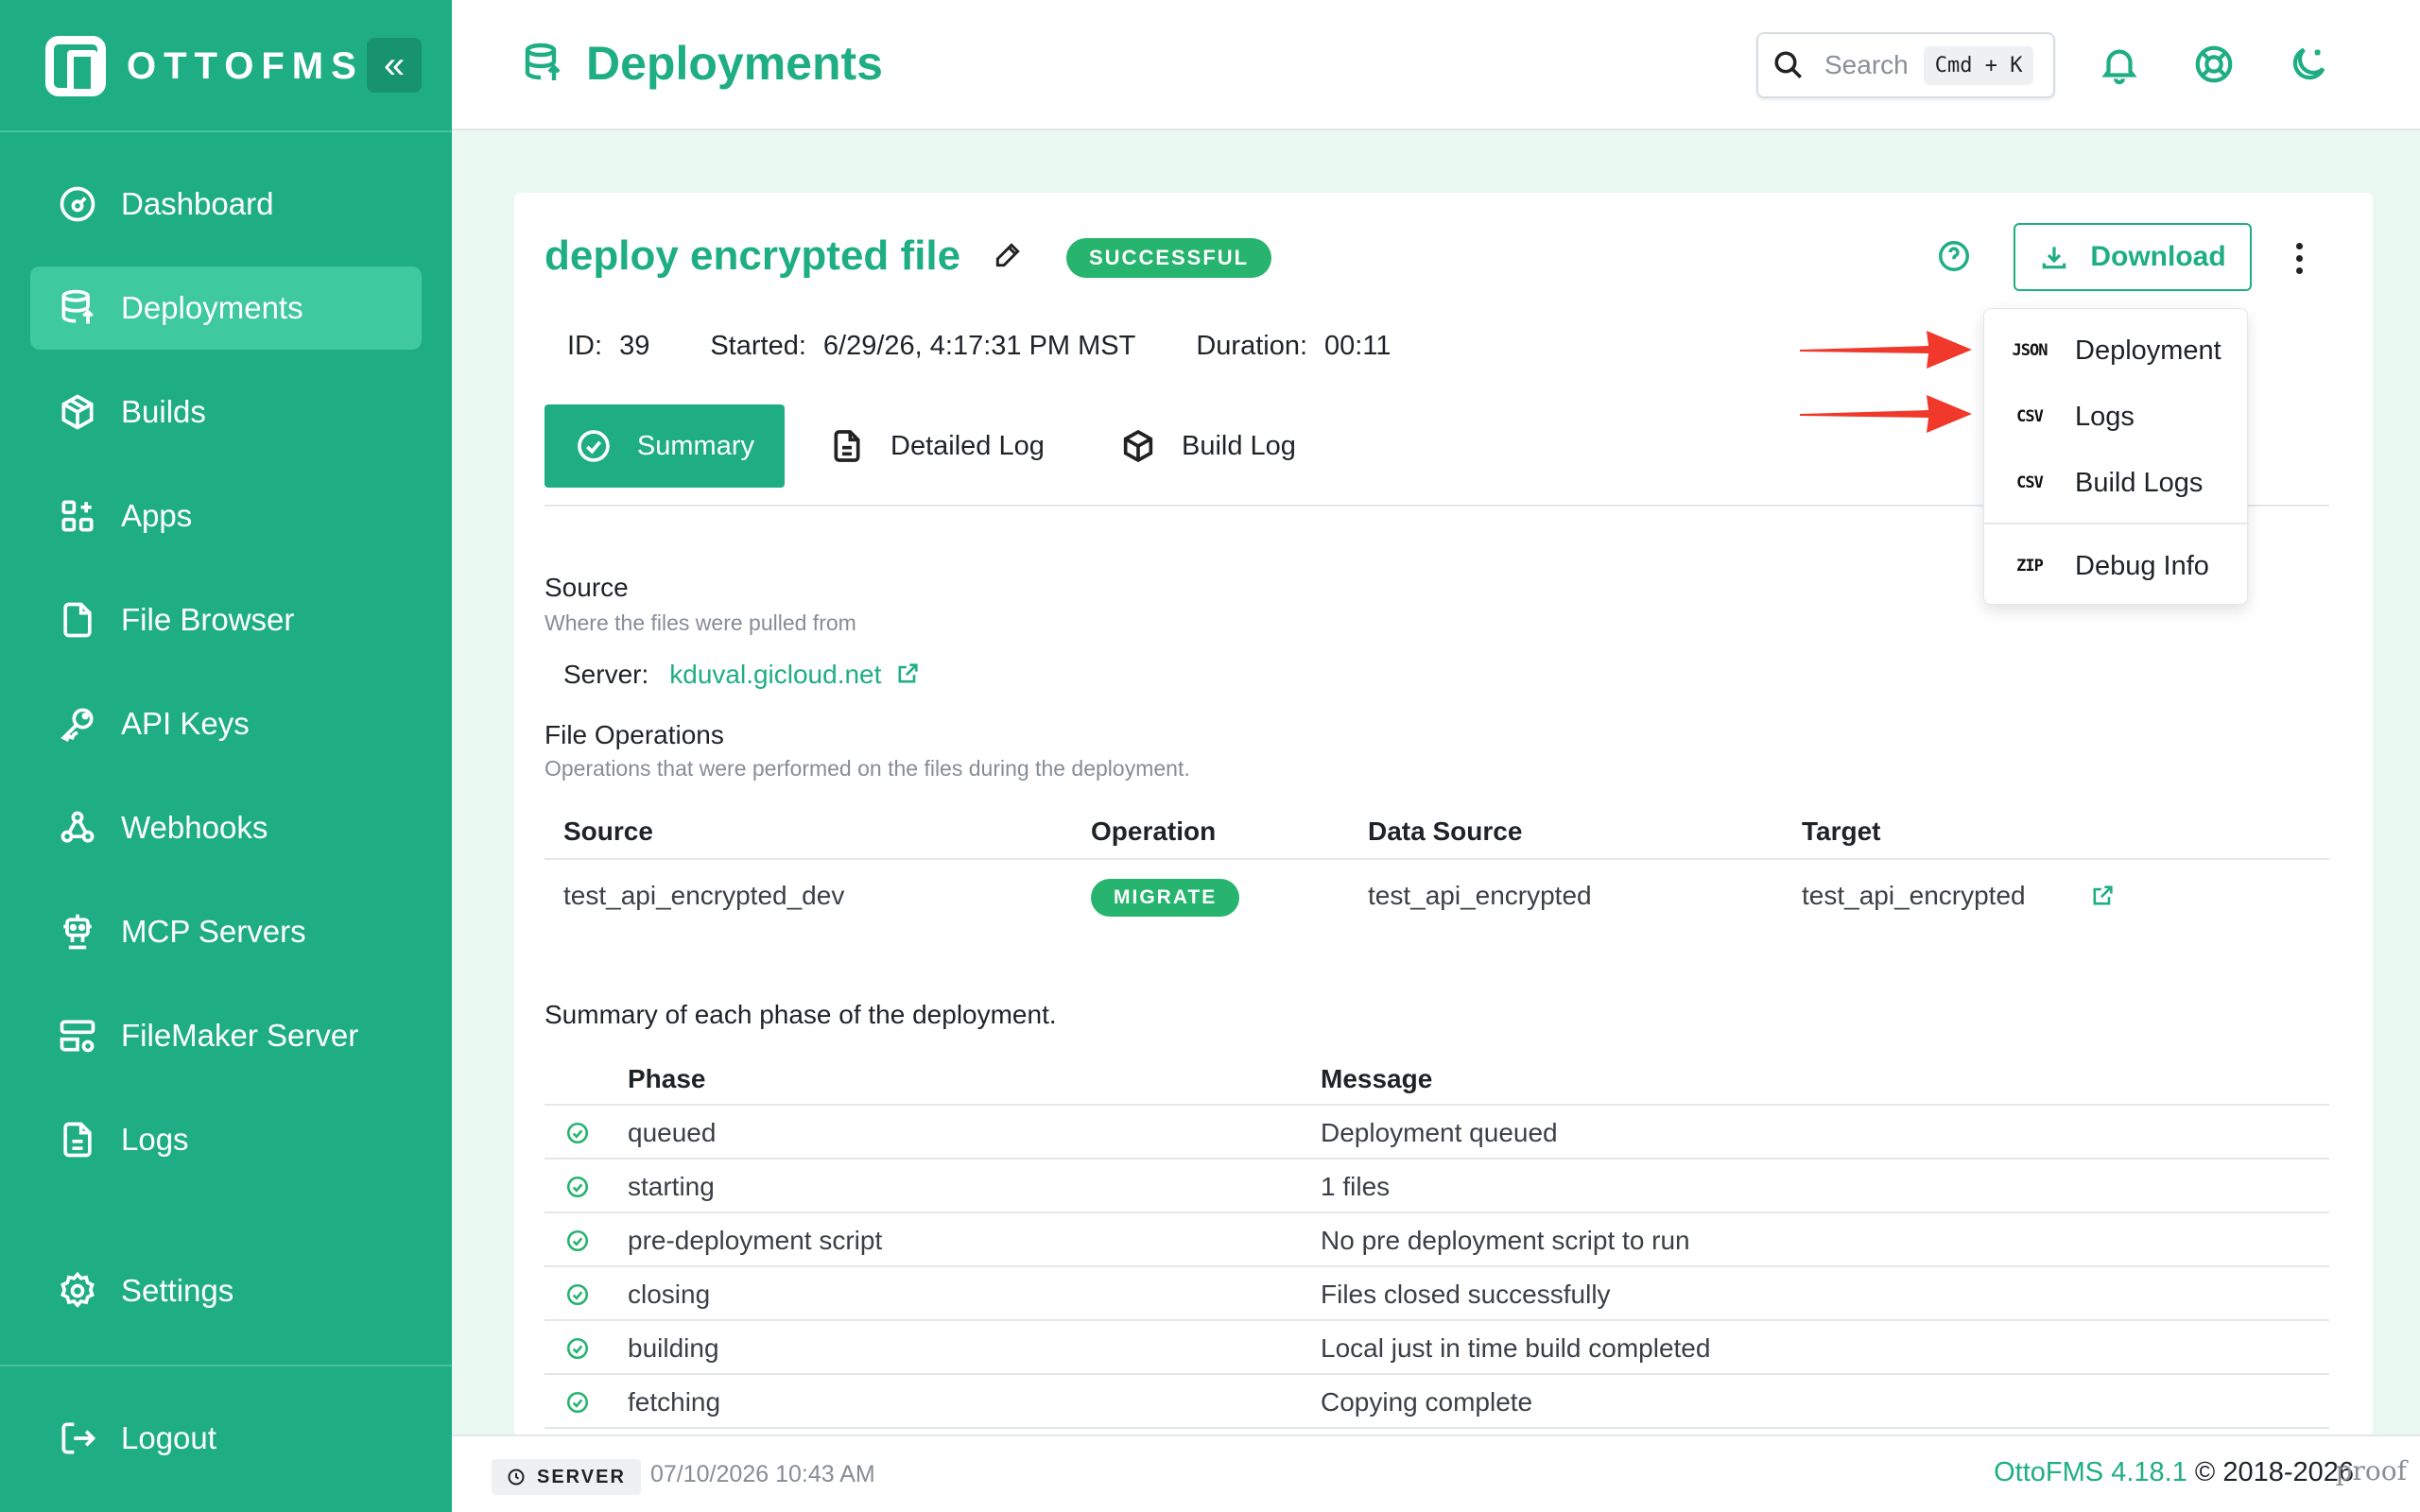 Image resolution: width=2420 pixels, height=1512 pixels. Describe the element at coordinates (212, 307) in the screenshot. I see `sidebar-item-label: Deployments` at that location.